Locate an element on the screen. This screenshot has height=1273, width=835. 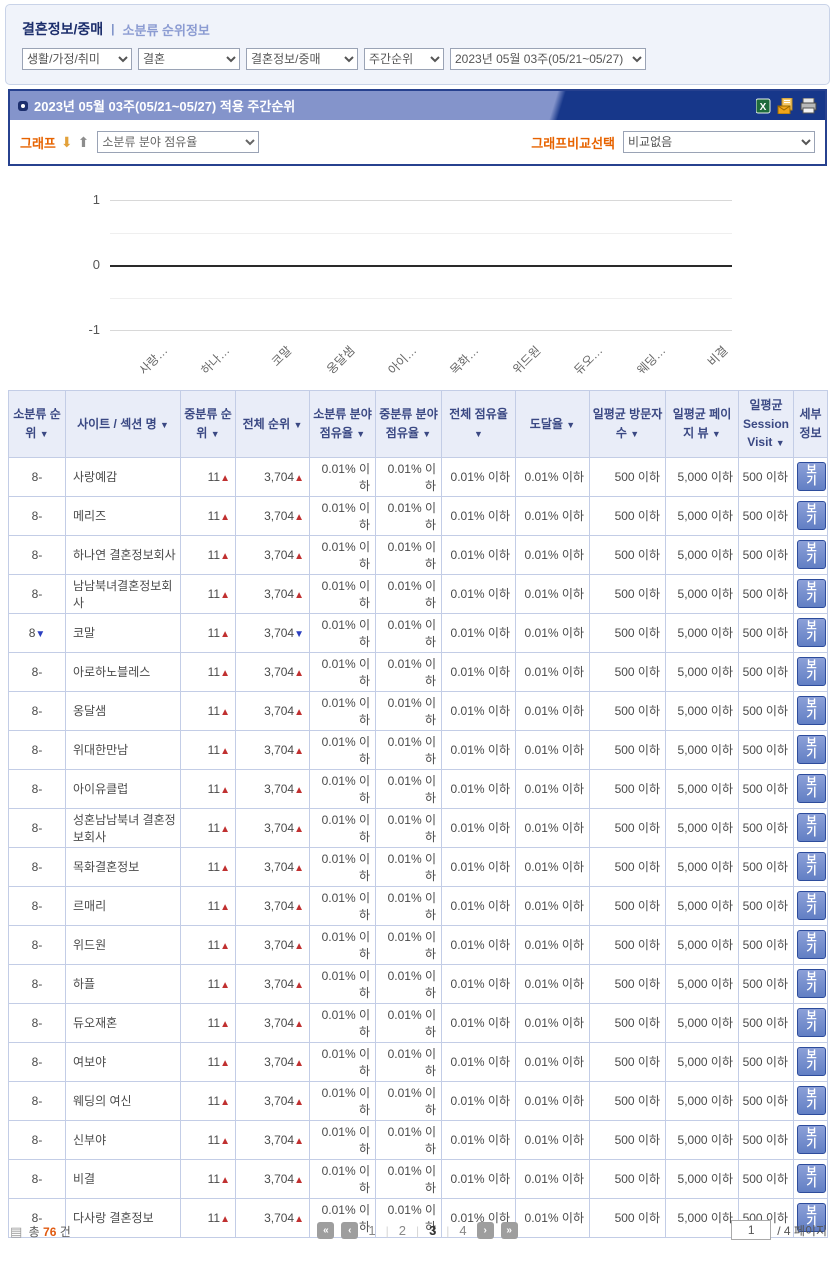
column-header-8: 일평균 방문자 수 ▼ is located at coordinates (627, 424).